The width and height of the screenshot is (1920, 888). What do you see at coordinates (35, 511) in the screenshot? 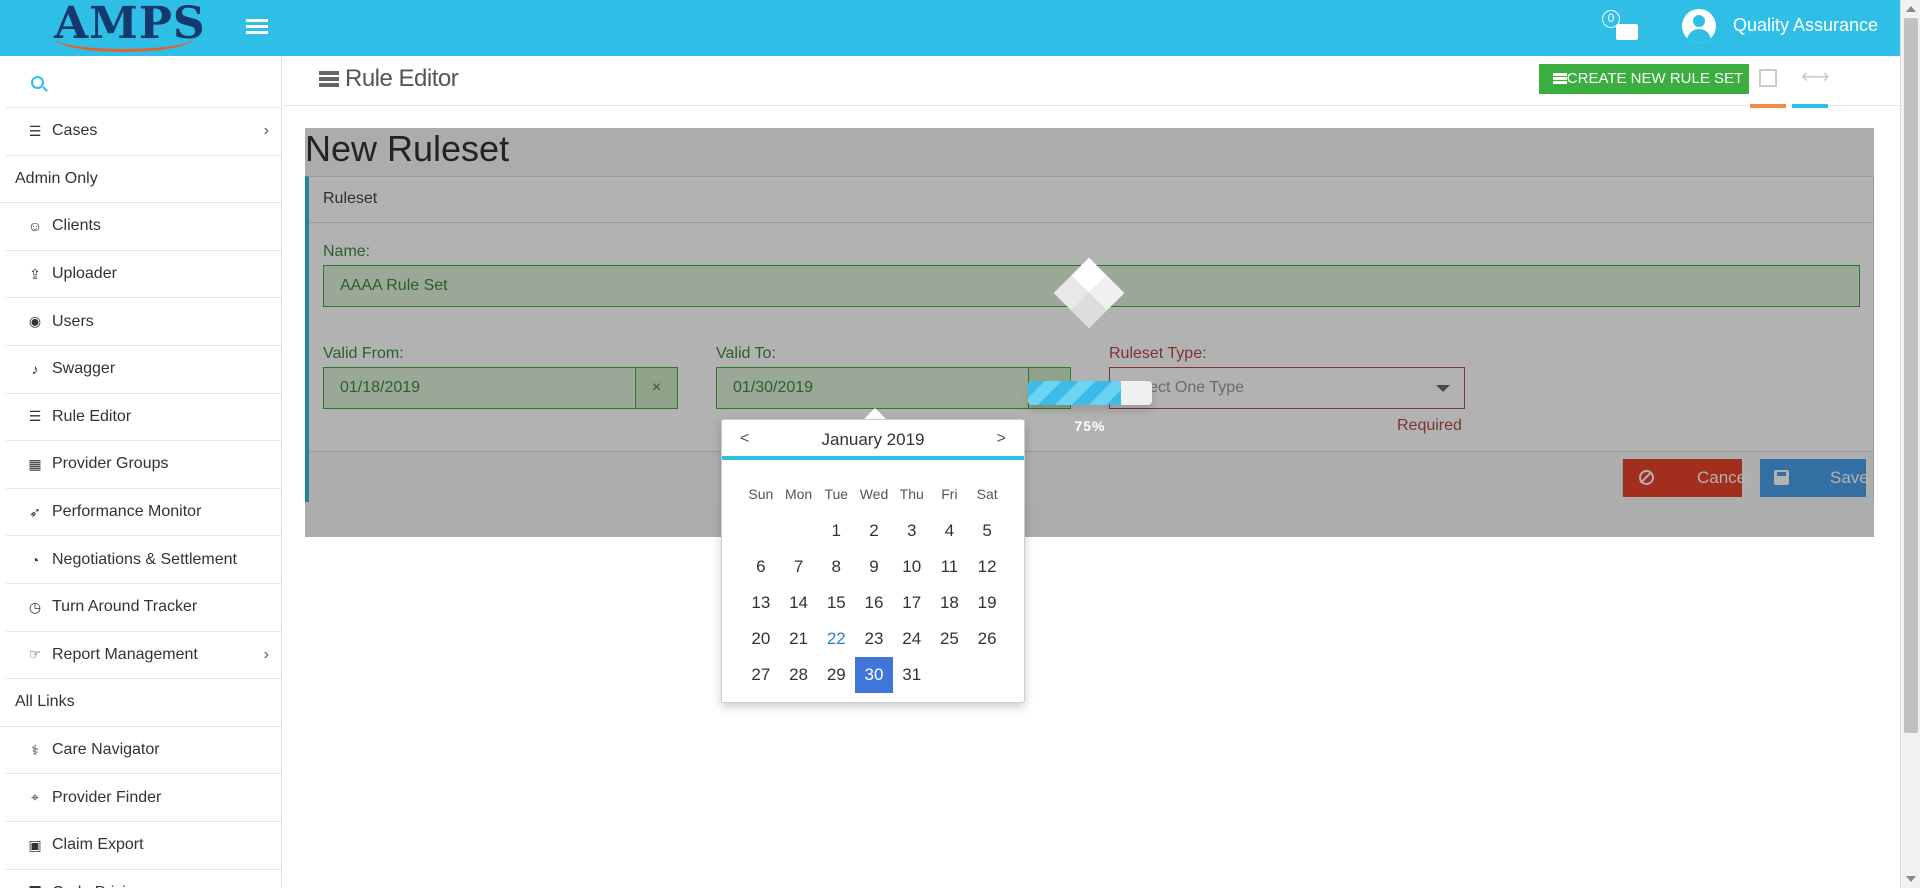
I see `rocket-icon: ➶` at bounding box center [35, 511].